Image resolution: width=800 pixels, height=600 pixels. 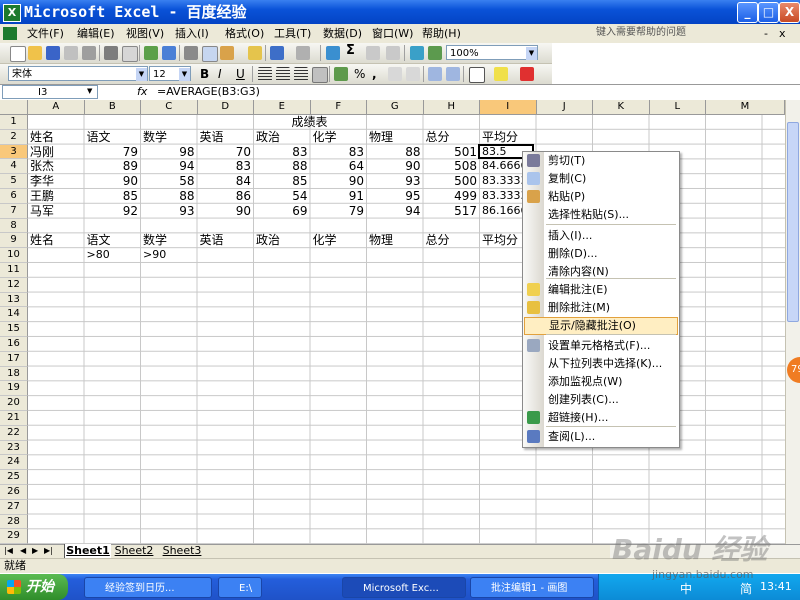 I want to click on insert-function-icon: fx, so click(x=142, y=92).